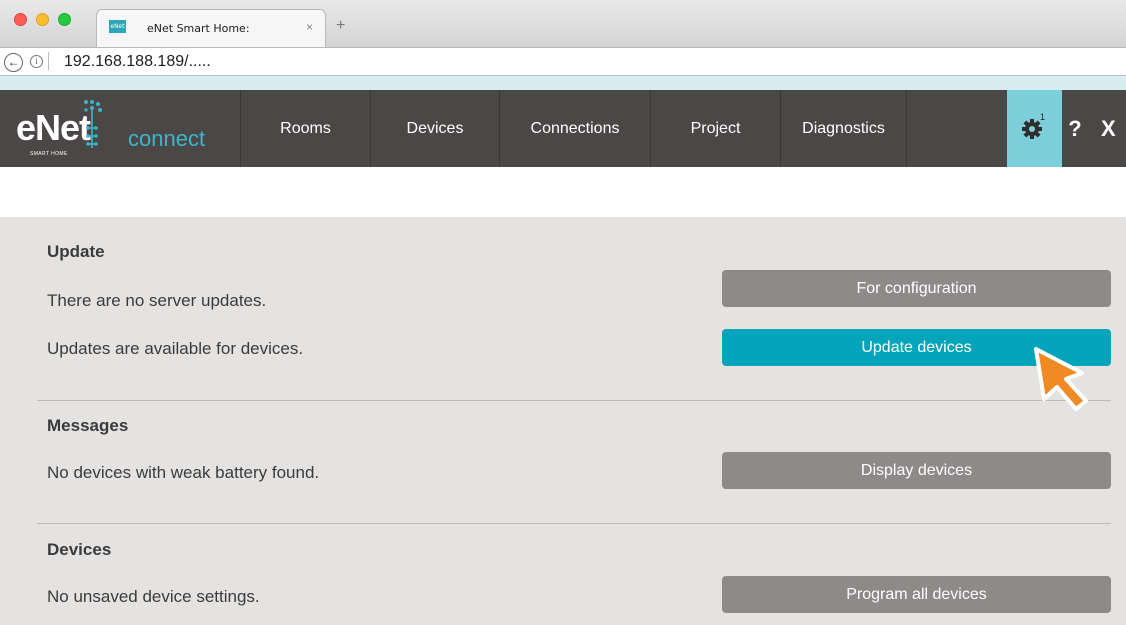  I want to click on mouse-pointer-icon, so click(1061, 379).